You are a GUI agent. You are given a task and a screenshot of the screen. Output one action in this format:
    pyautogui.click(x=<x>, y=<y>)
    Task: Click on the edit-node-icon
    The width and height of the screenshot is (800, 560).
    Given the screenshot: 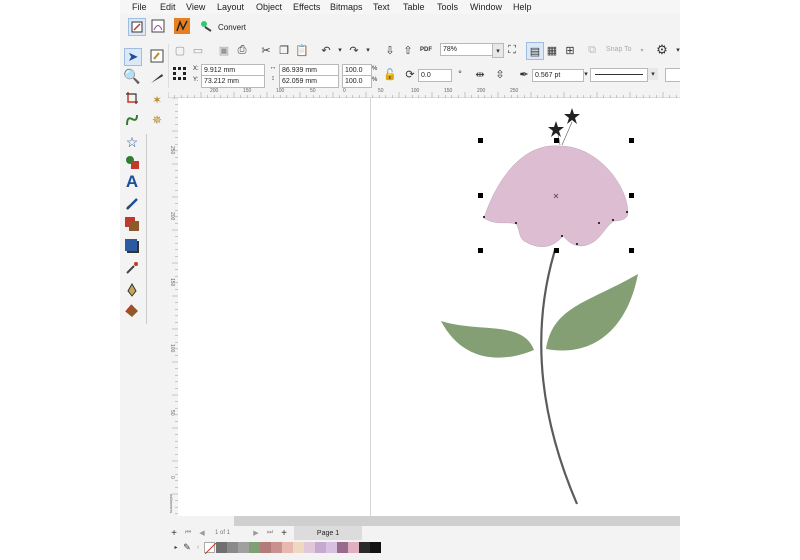 What is the action you would take?
    pyautogui.click(x=157, y=56)
    